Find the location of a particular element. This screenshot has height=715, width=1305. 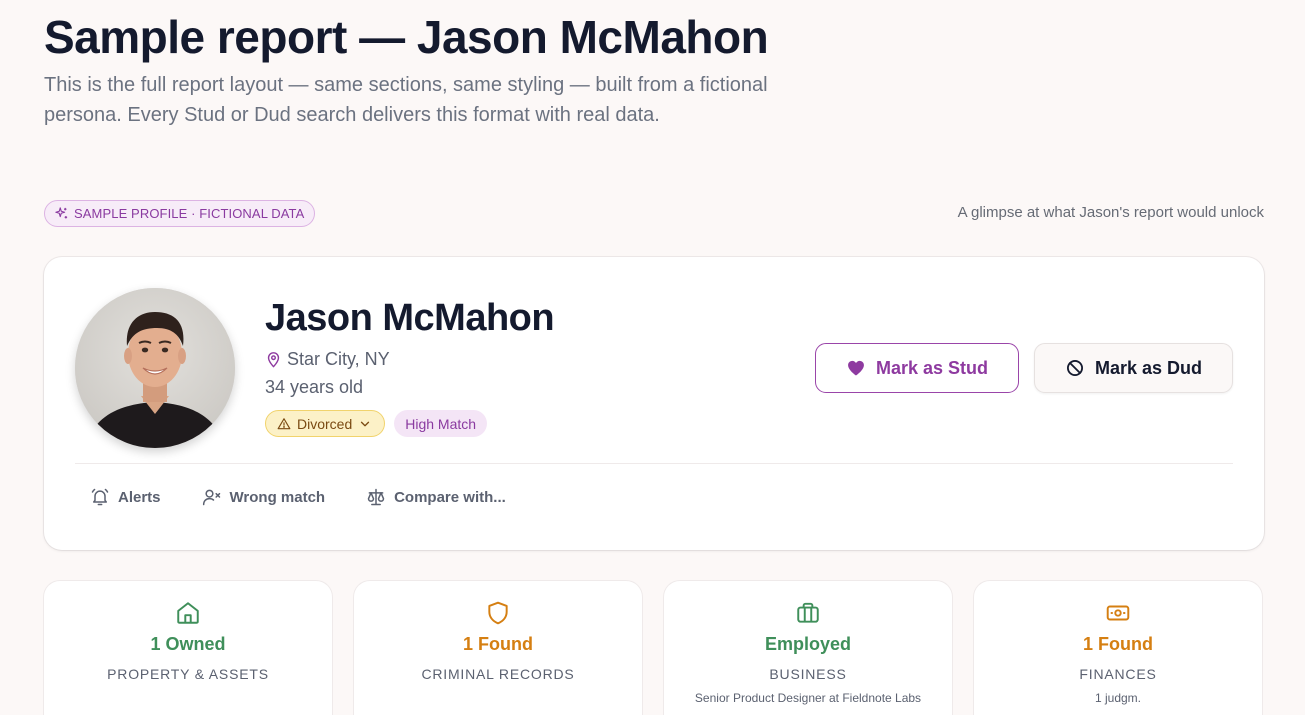

stat-card-finances: 1 Found FINANCES 1 judgm. is located at coordinates (1118, 648).